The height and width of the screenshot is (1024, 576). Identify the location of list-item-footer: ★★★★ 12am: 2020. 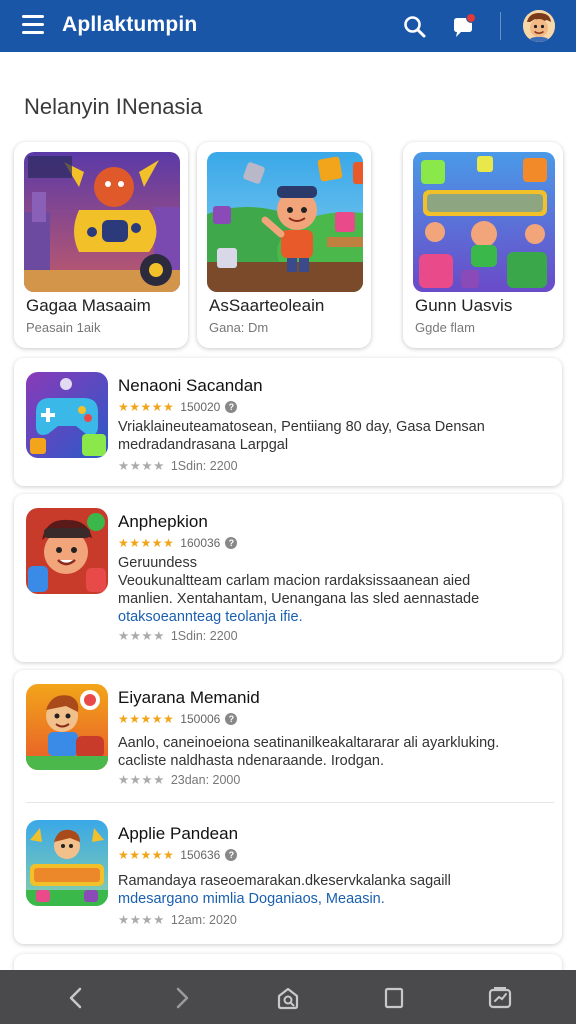
(177, 919).